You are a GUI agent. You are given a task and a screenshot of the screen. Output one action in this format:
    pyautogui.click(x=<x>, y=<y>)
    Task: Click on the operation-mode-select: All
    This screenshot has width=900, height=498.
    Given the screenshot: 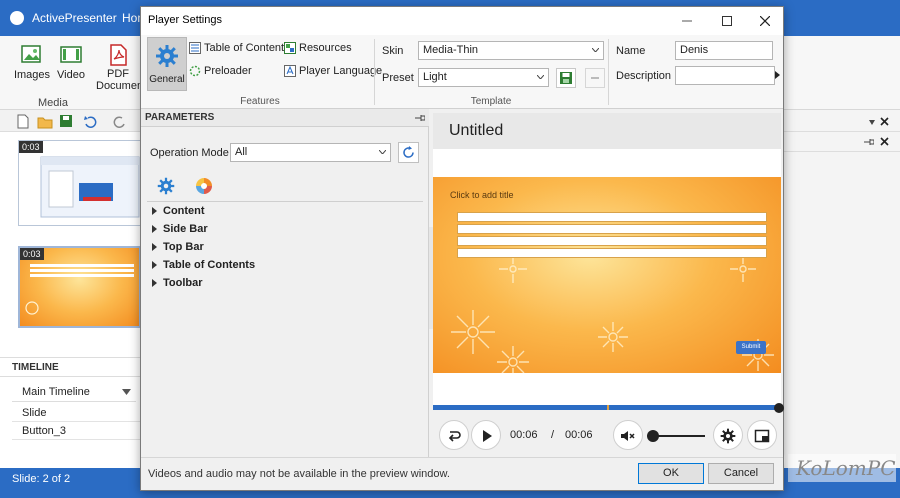 What is the action you would take?
    pyautogui.click(x=310, y=152)
    